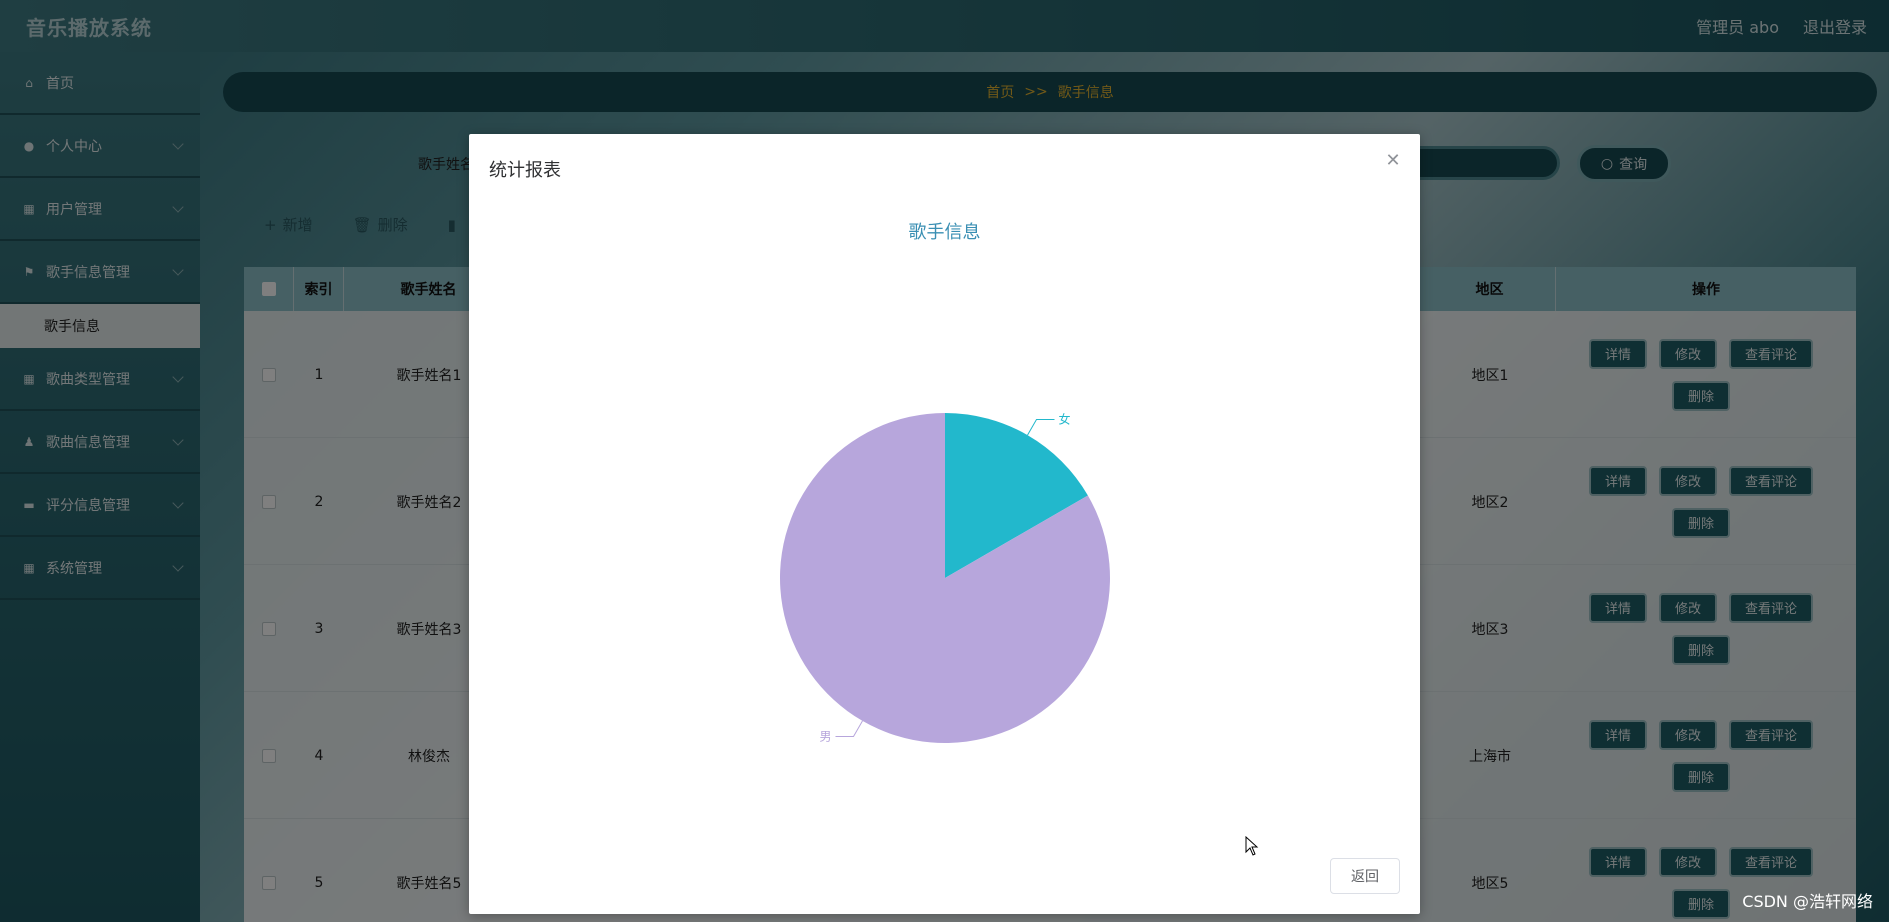 The image size is (1889, 922). I want to click on back-button: 返回, so click(1365, 876).